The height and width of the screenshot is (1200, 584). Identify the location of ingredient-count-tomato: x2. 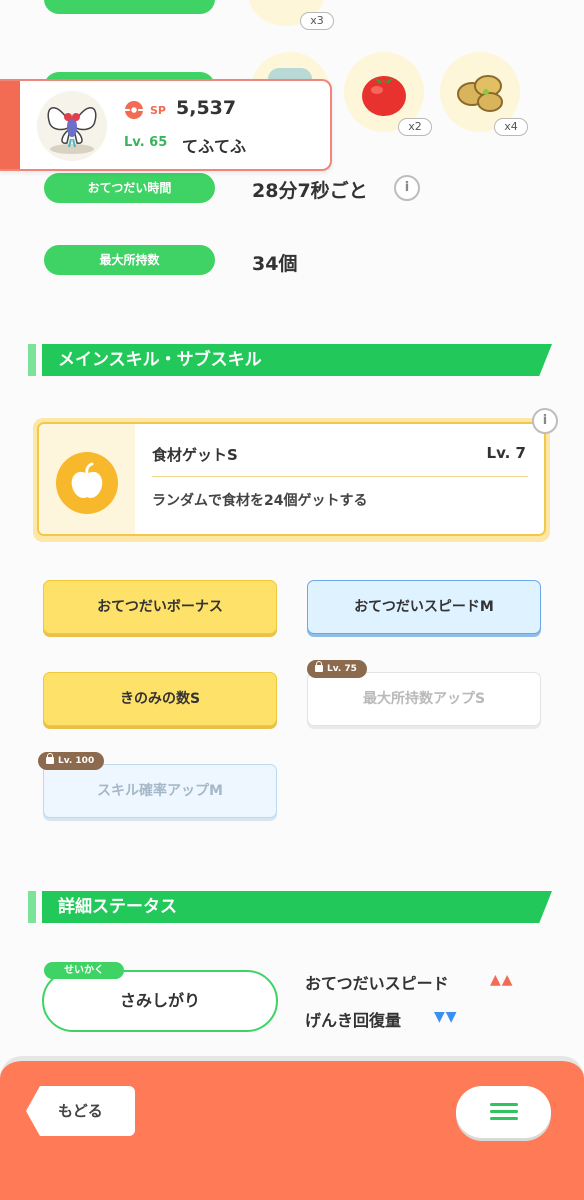
(415, 127).